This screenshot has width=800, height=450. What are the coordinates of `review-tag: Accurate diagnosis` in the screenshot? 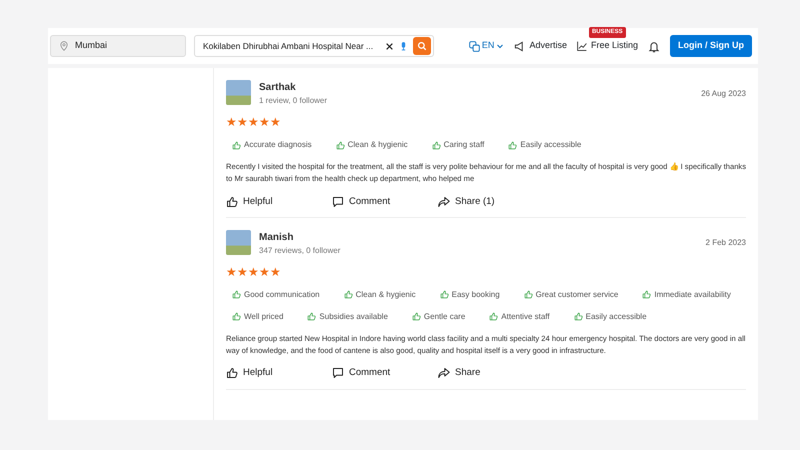 It's located at (272, 145).